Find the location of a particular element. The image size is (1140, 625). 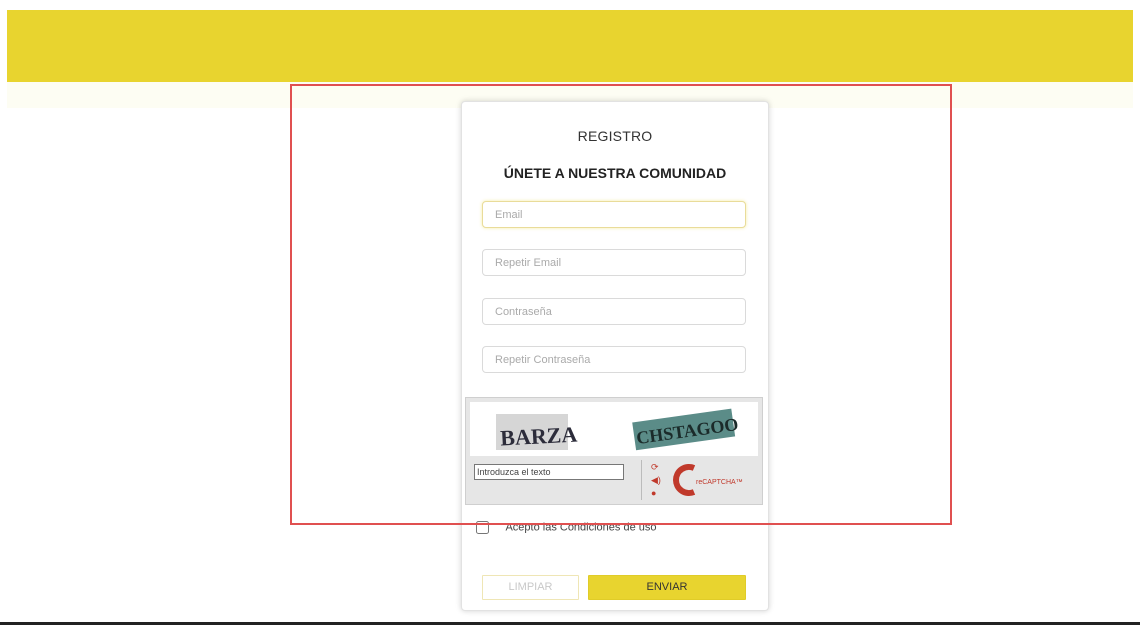

terms-checkbox is located at coordinates (482, 527).